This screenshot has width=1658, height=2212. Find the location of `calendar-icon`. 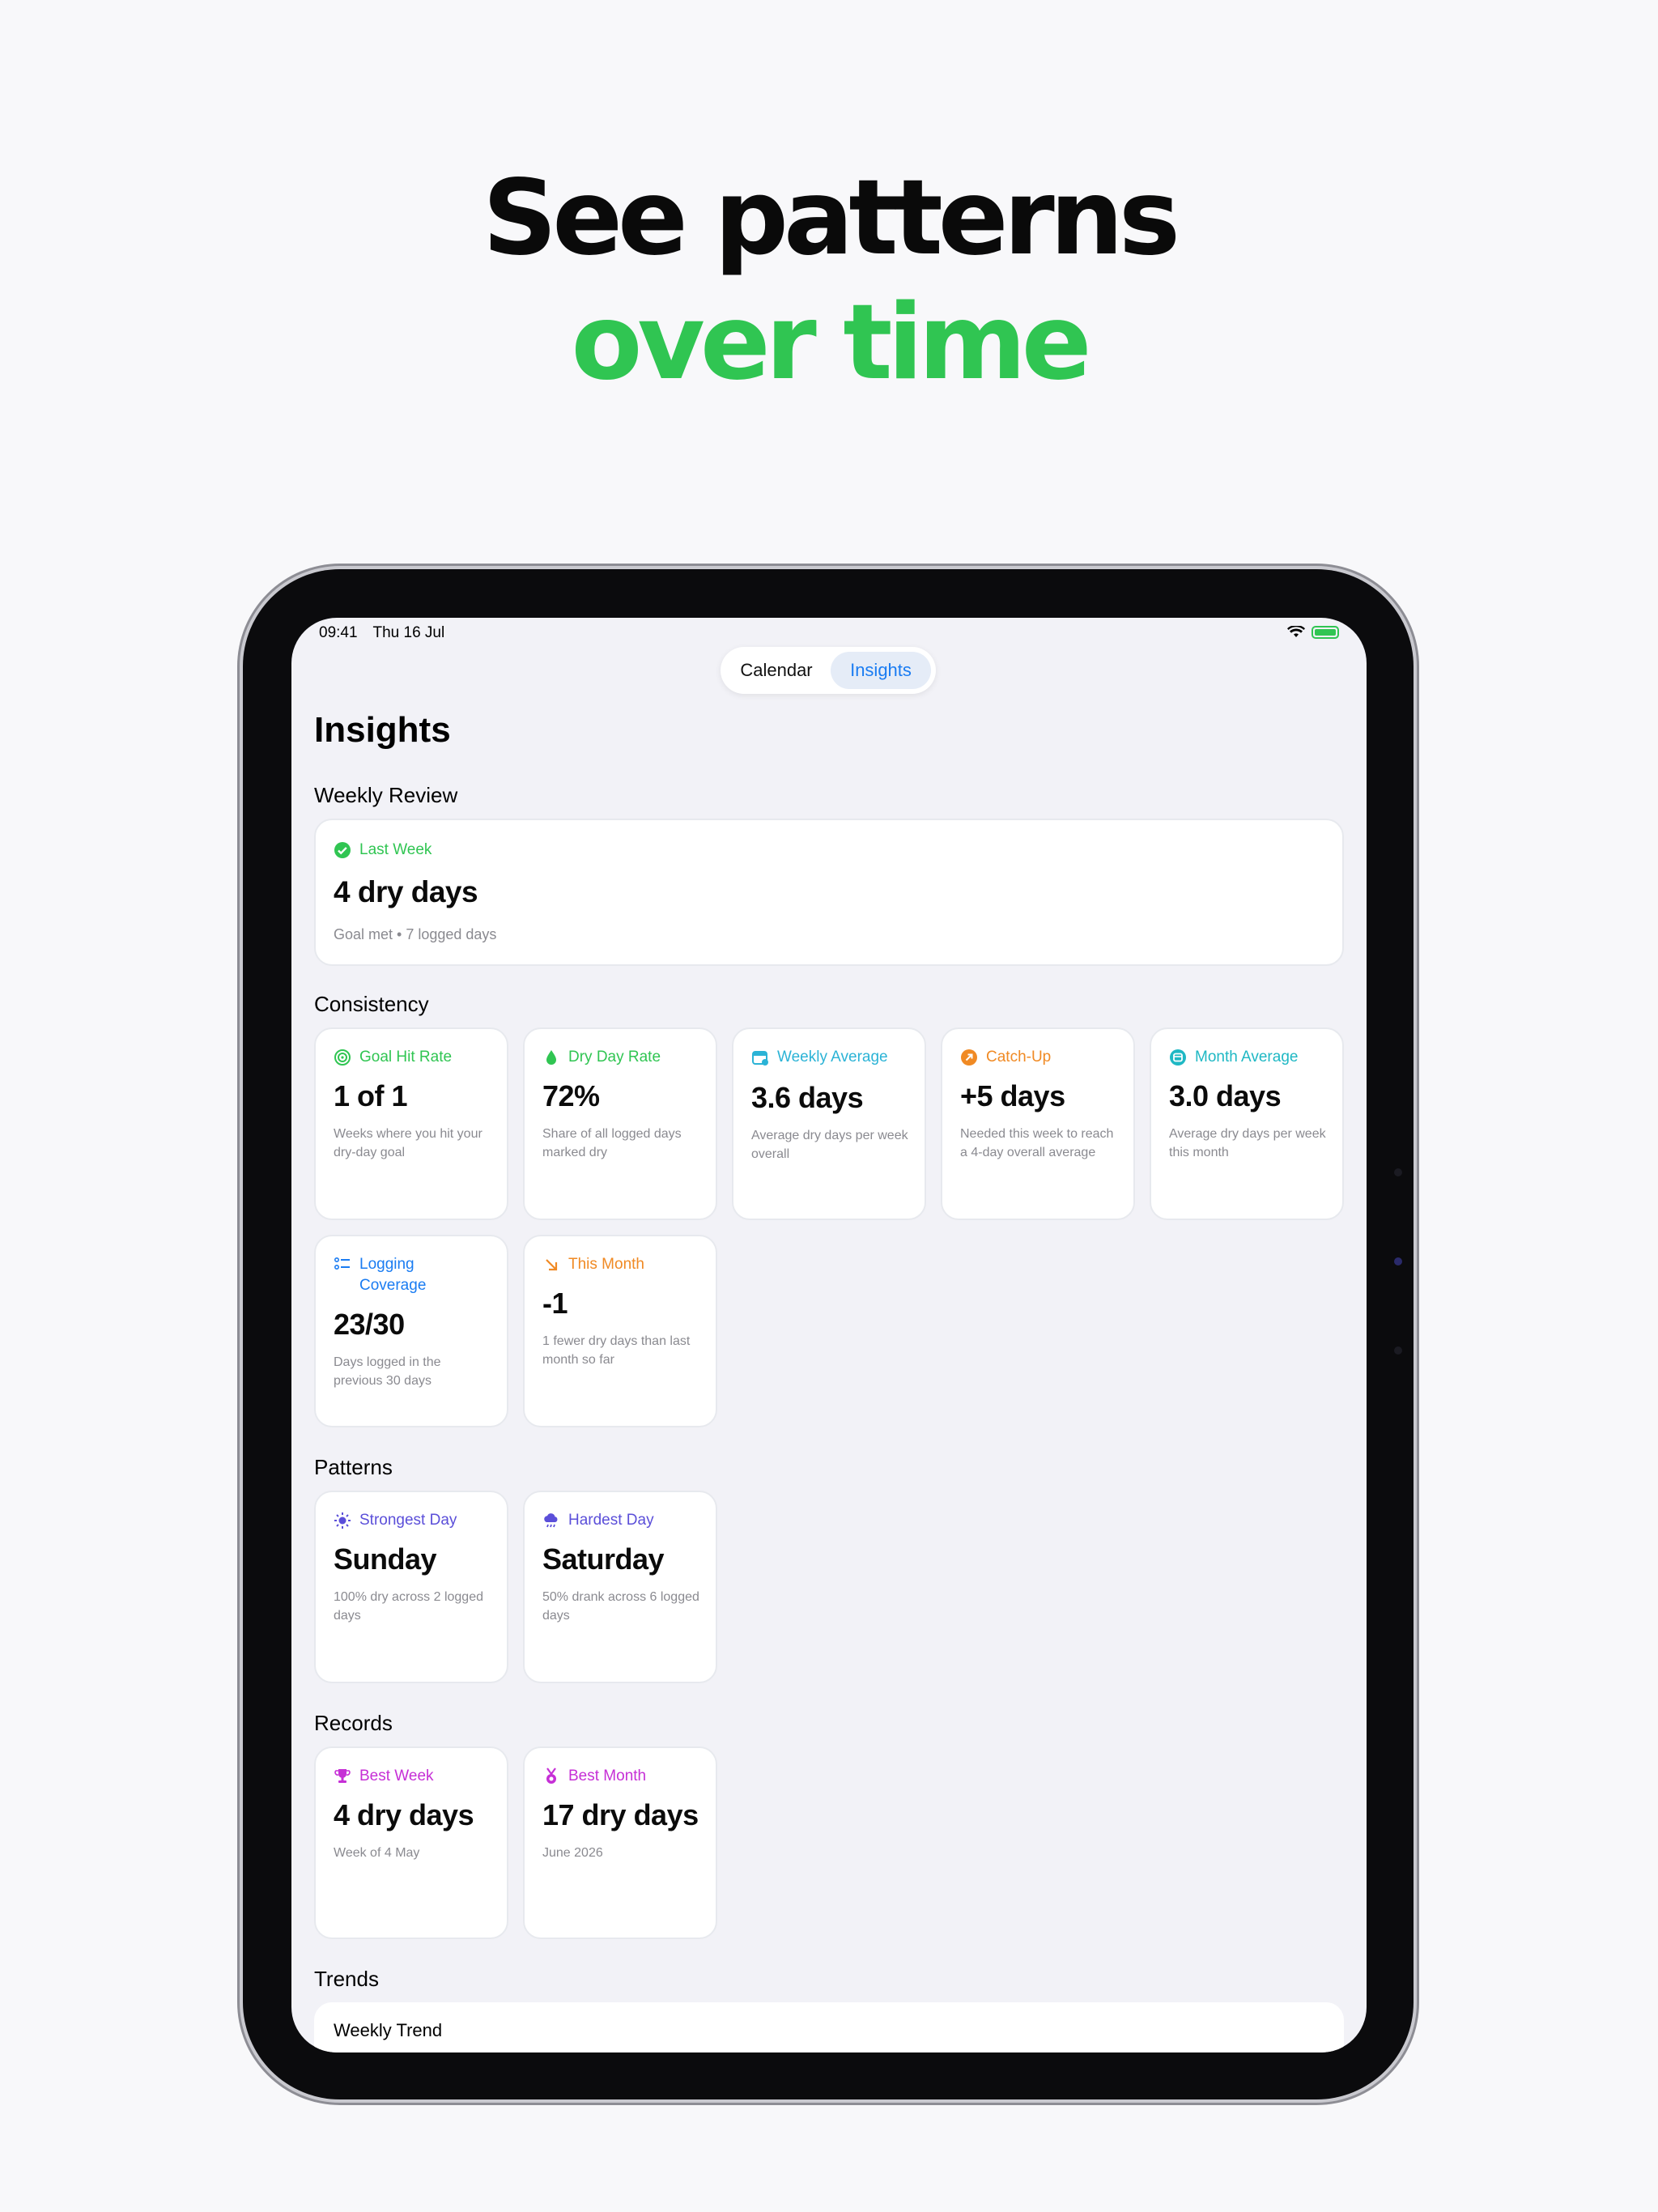

calendar-icon is located at coordinates (760, 1059).